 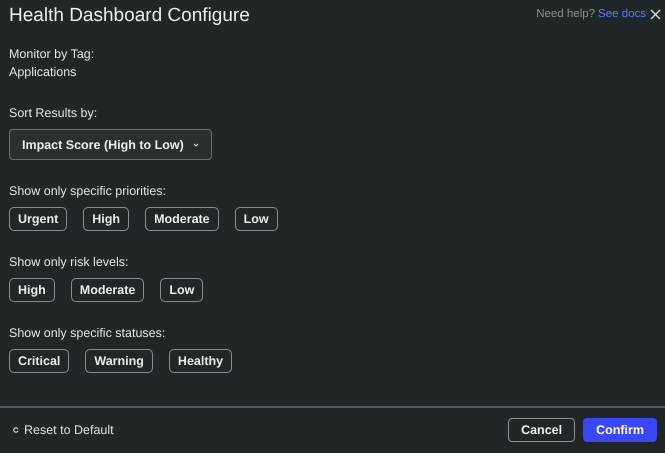 I want to click on chevron-icon, so click(x=195, y=144).